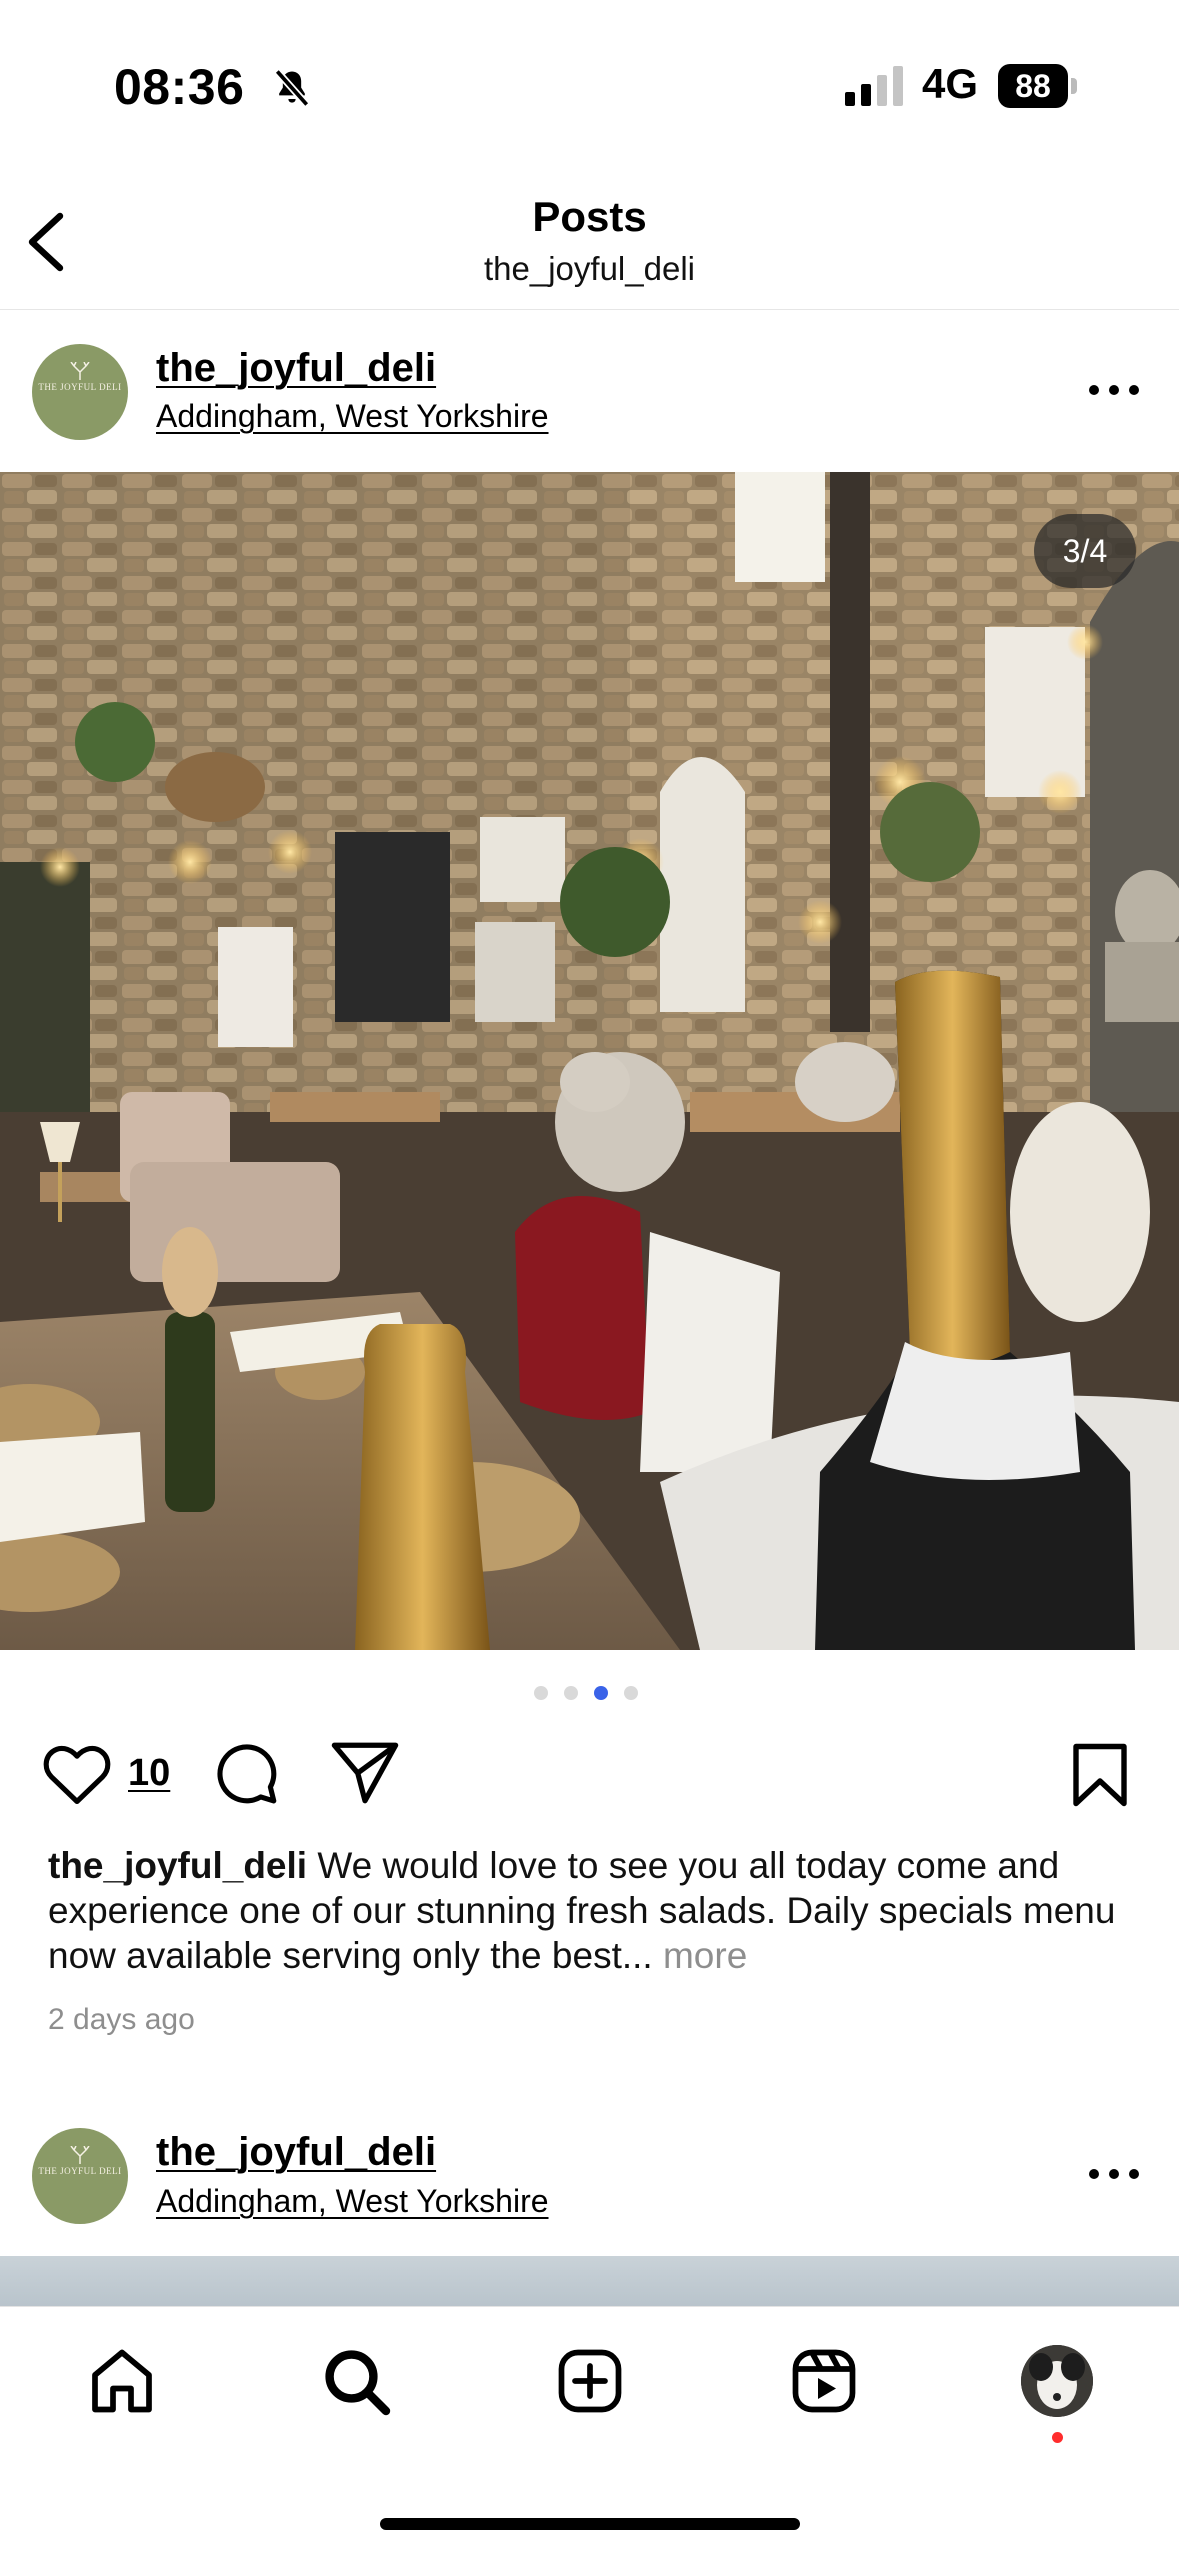  What do you see at coordinates (121, 2019) in the screenshot?
I see `post-timestamp: 2 days ago` at bounding box center [121, 2019].